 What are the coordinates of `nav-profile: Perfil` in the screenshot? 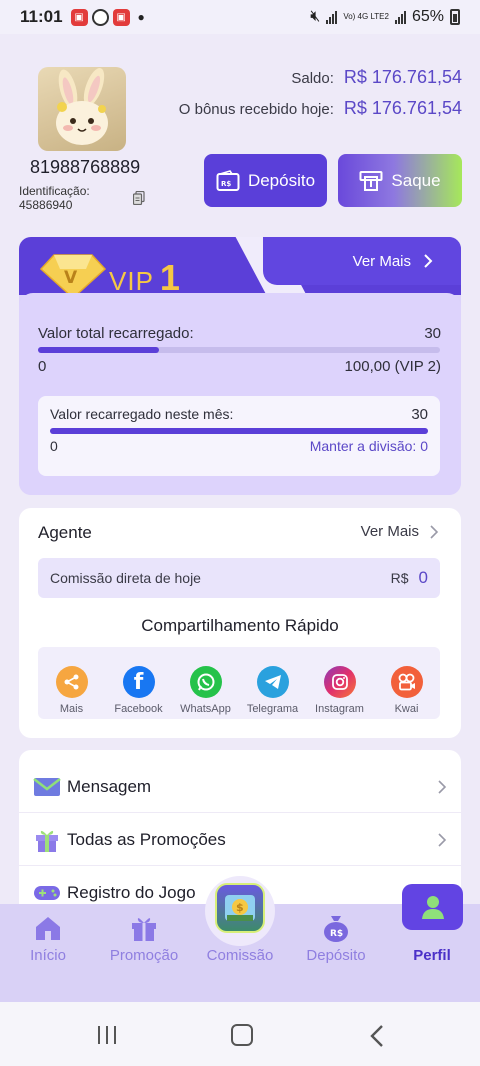 It's located at (432, 953).